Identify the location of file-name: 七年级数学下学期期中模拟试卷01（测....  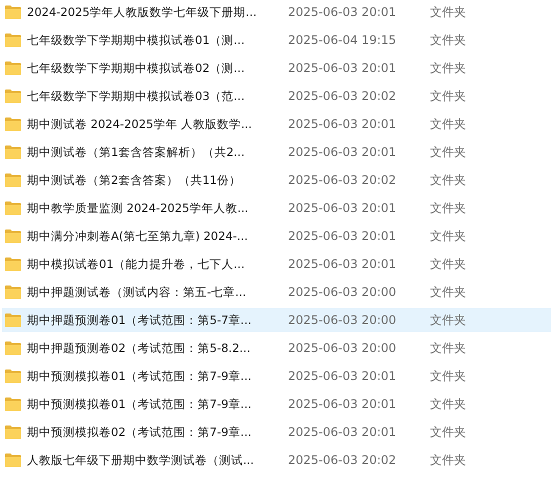
(136, 40).